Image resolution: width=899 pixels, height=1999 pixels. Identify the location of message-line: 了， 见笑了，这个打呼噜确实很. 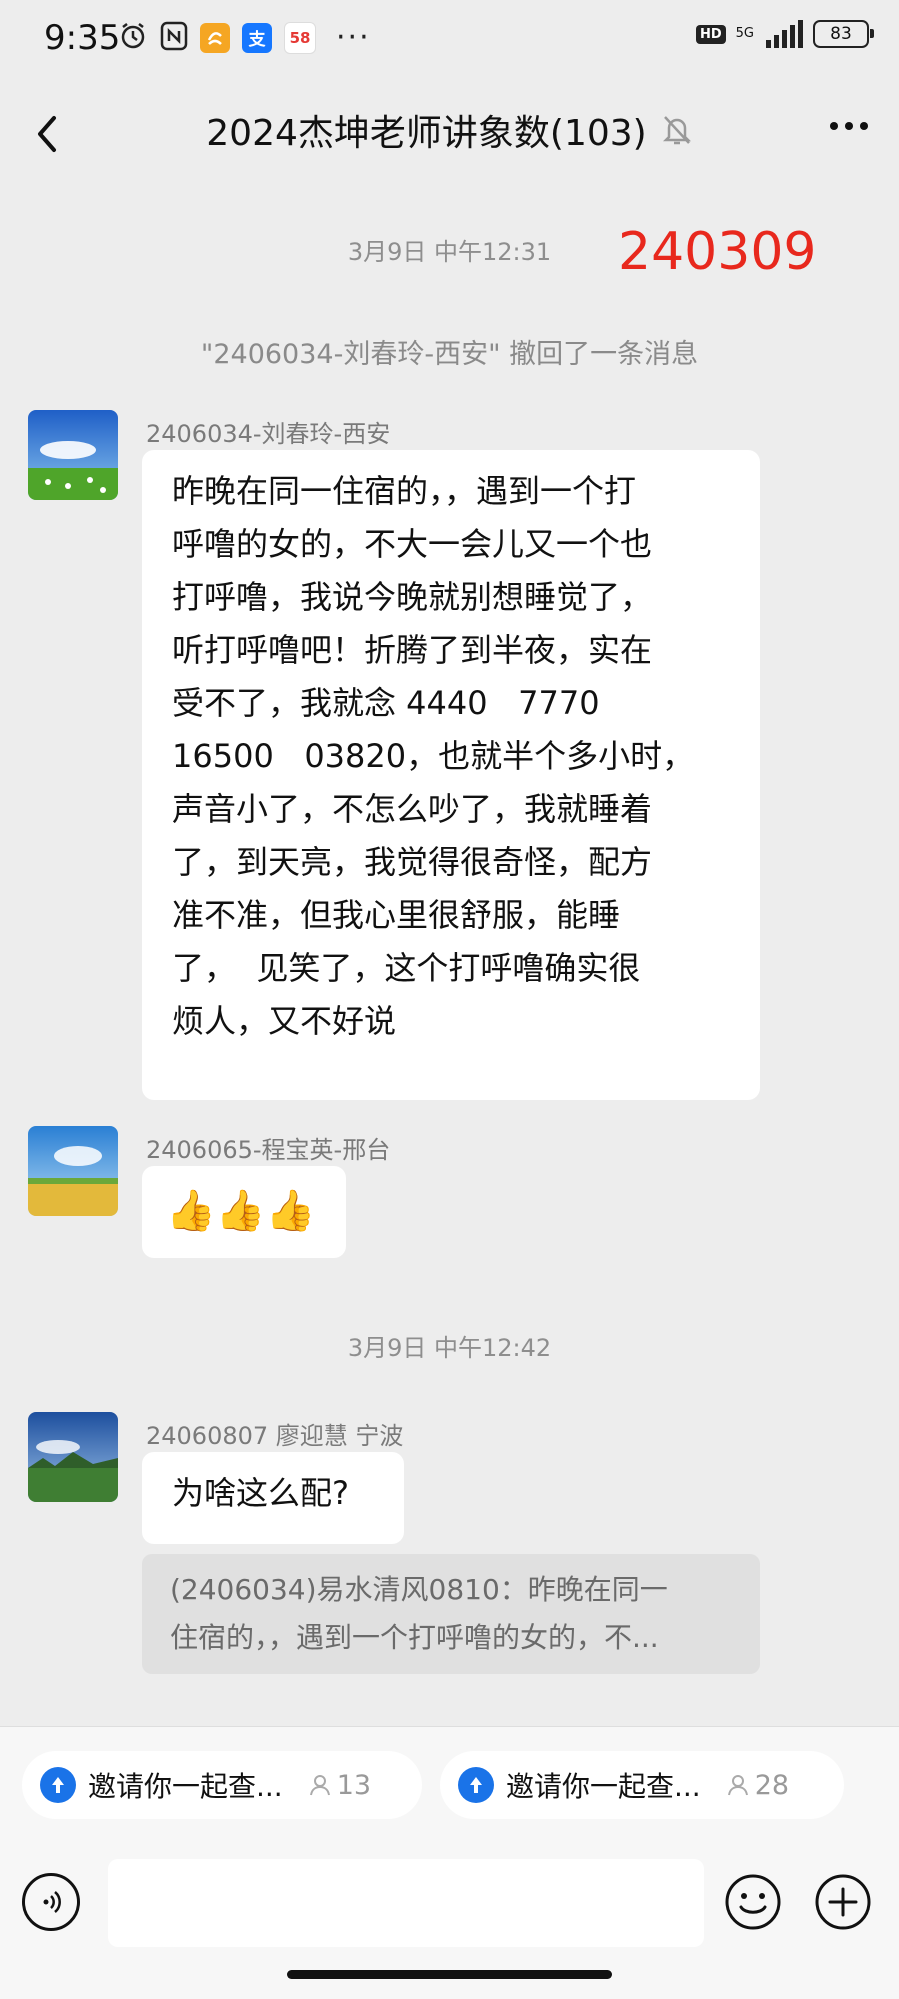
(406, 968).